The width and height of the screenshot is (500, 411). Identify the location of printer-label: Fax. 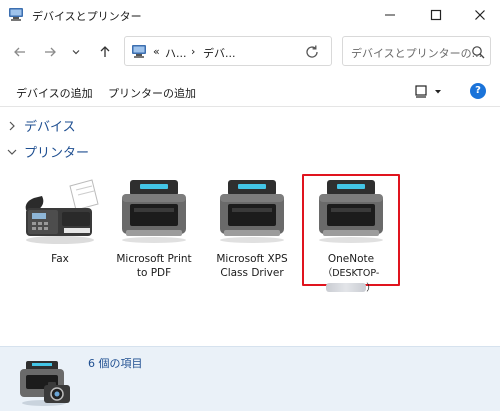
(60, 259).